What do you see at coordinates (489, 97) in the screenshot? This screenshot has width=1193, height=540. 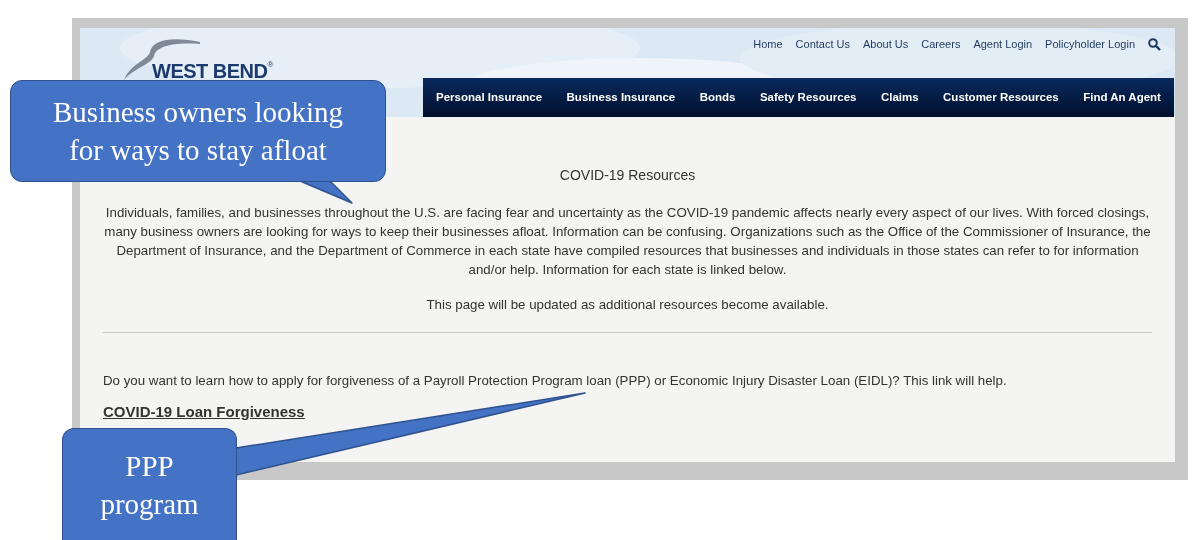 I see `nav-link: Personal Insurance` at bounding box center [489, 97].